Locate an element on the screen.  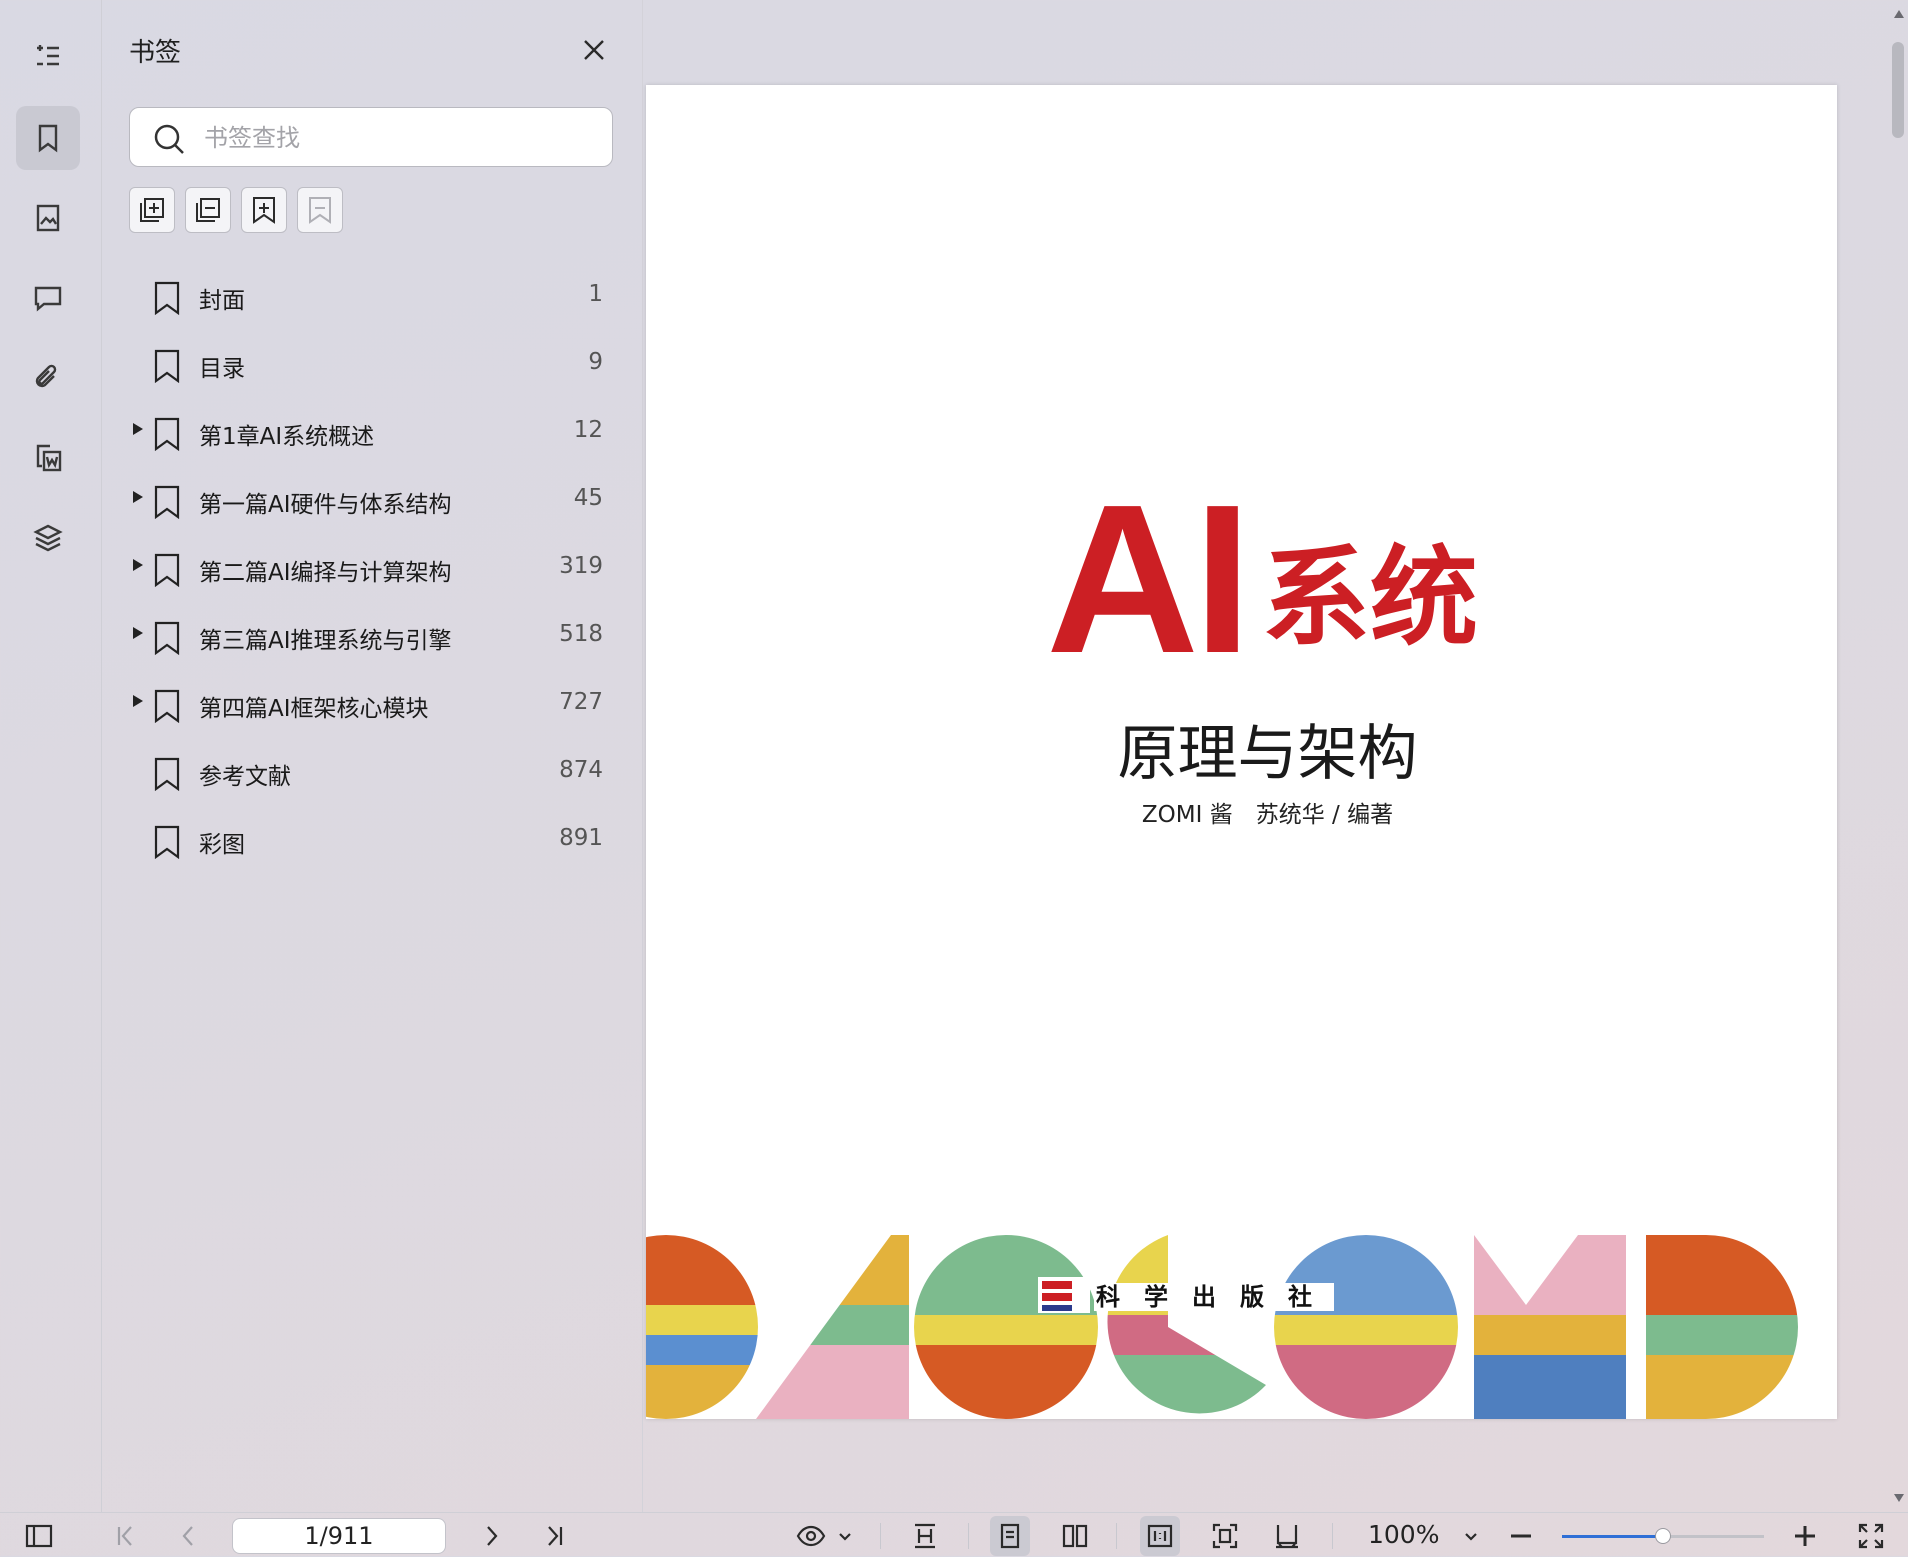
publisher-name: 科 学 出 版 社 is located at coordinates (1204, 1296).